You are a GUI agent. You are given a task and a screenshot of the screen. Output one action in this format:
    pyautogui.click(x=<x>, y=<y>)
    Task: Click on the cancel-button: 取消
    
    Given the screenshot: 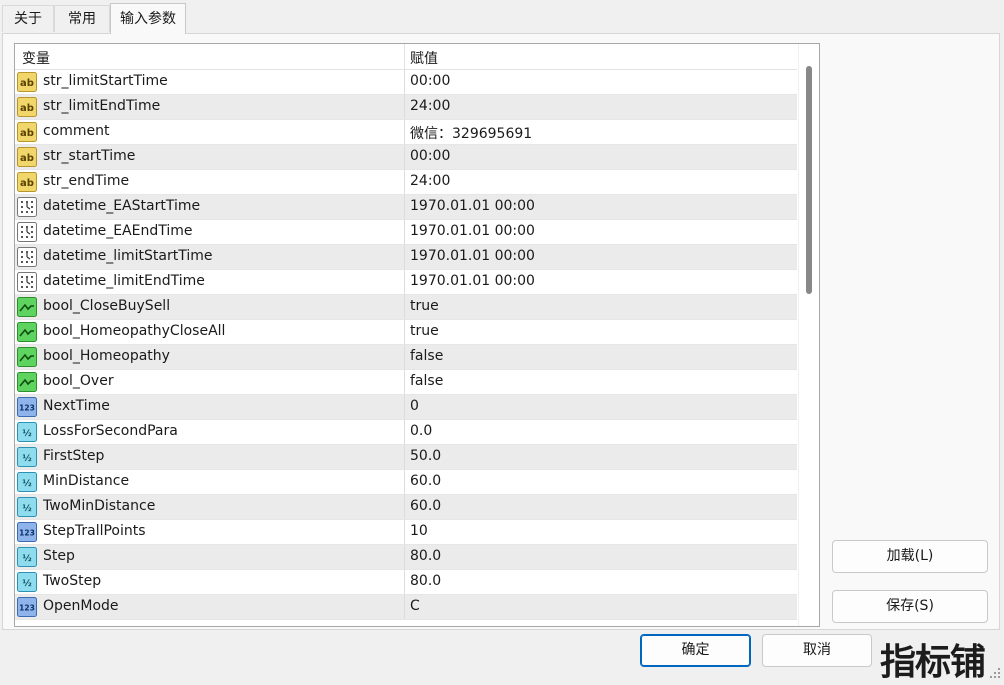 What is the action you would take?
    pyautogui.click(x=817, y=650)
    